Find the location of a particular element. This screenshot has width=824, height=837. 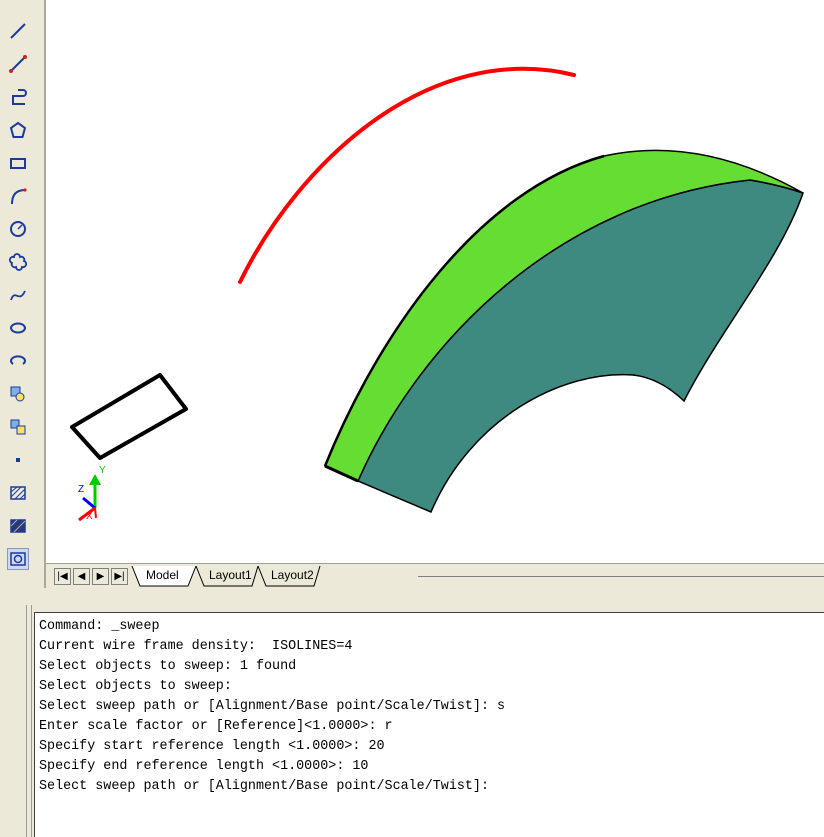

construction-line-tool-button is located at coordinates (18, 64).